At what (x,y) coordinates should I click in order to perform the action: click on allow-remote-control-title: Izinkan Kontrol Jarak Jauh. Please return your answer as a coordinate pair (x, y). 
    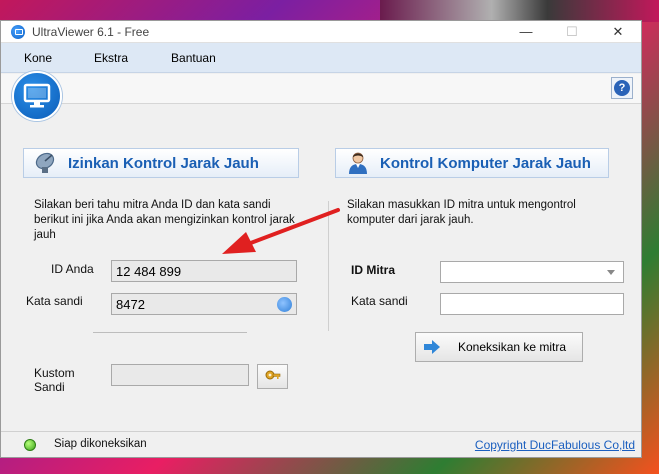
    Looking at the image, I should click on (163, 163).